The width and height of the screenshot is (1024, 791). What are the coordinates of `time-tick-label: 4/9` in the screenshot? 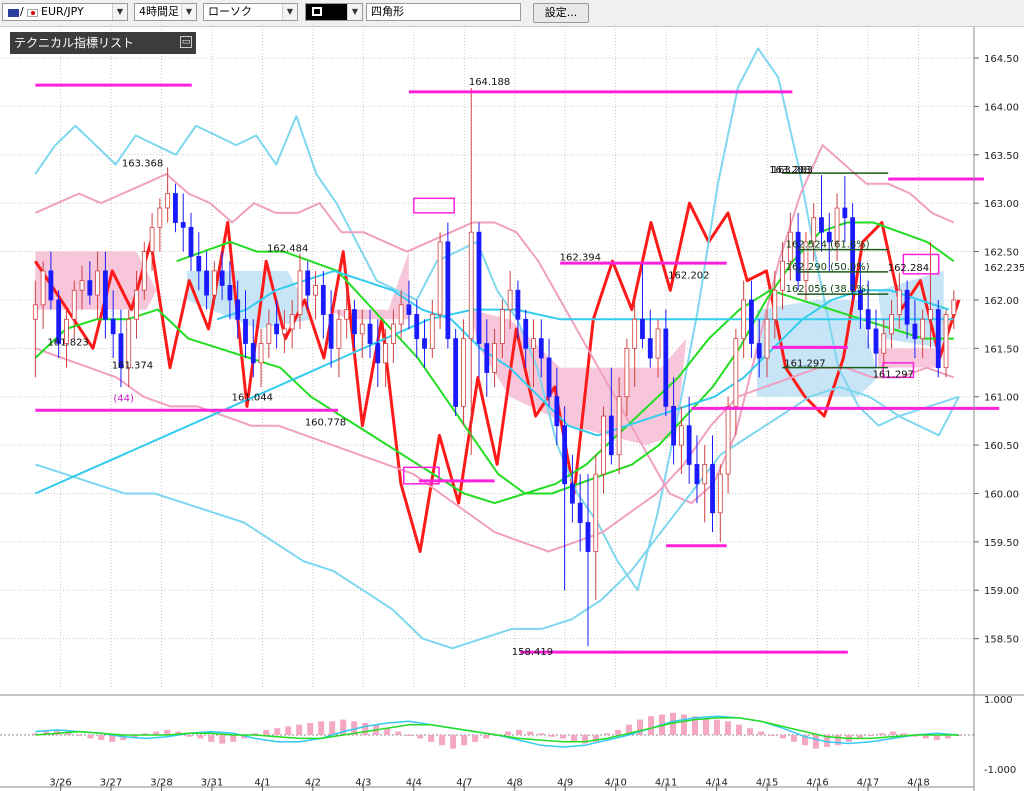 It's located at (565, 782).